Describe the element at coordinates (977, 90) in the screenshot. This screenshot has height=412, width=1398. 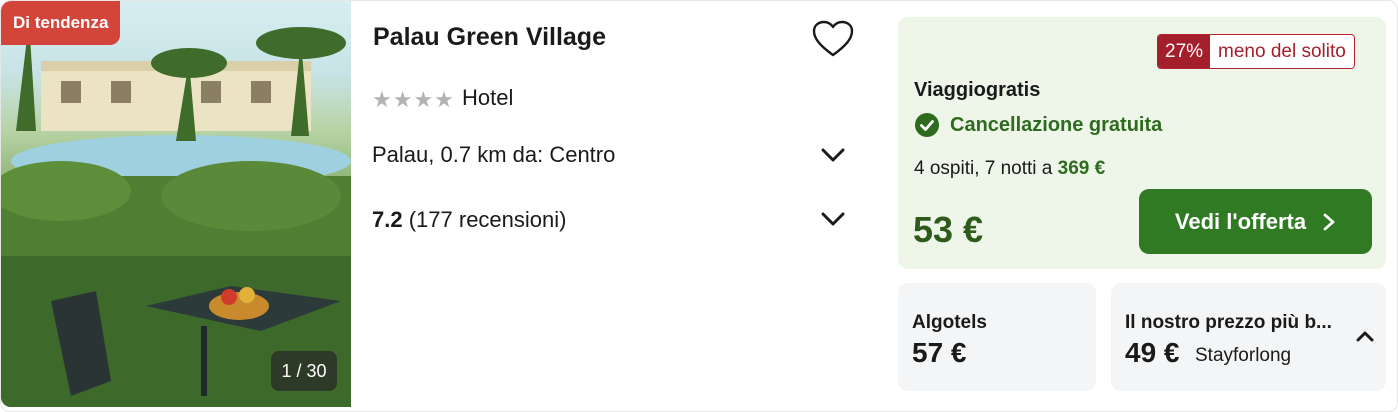
I see `offer-provider: Viaggiogratis` at that location.